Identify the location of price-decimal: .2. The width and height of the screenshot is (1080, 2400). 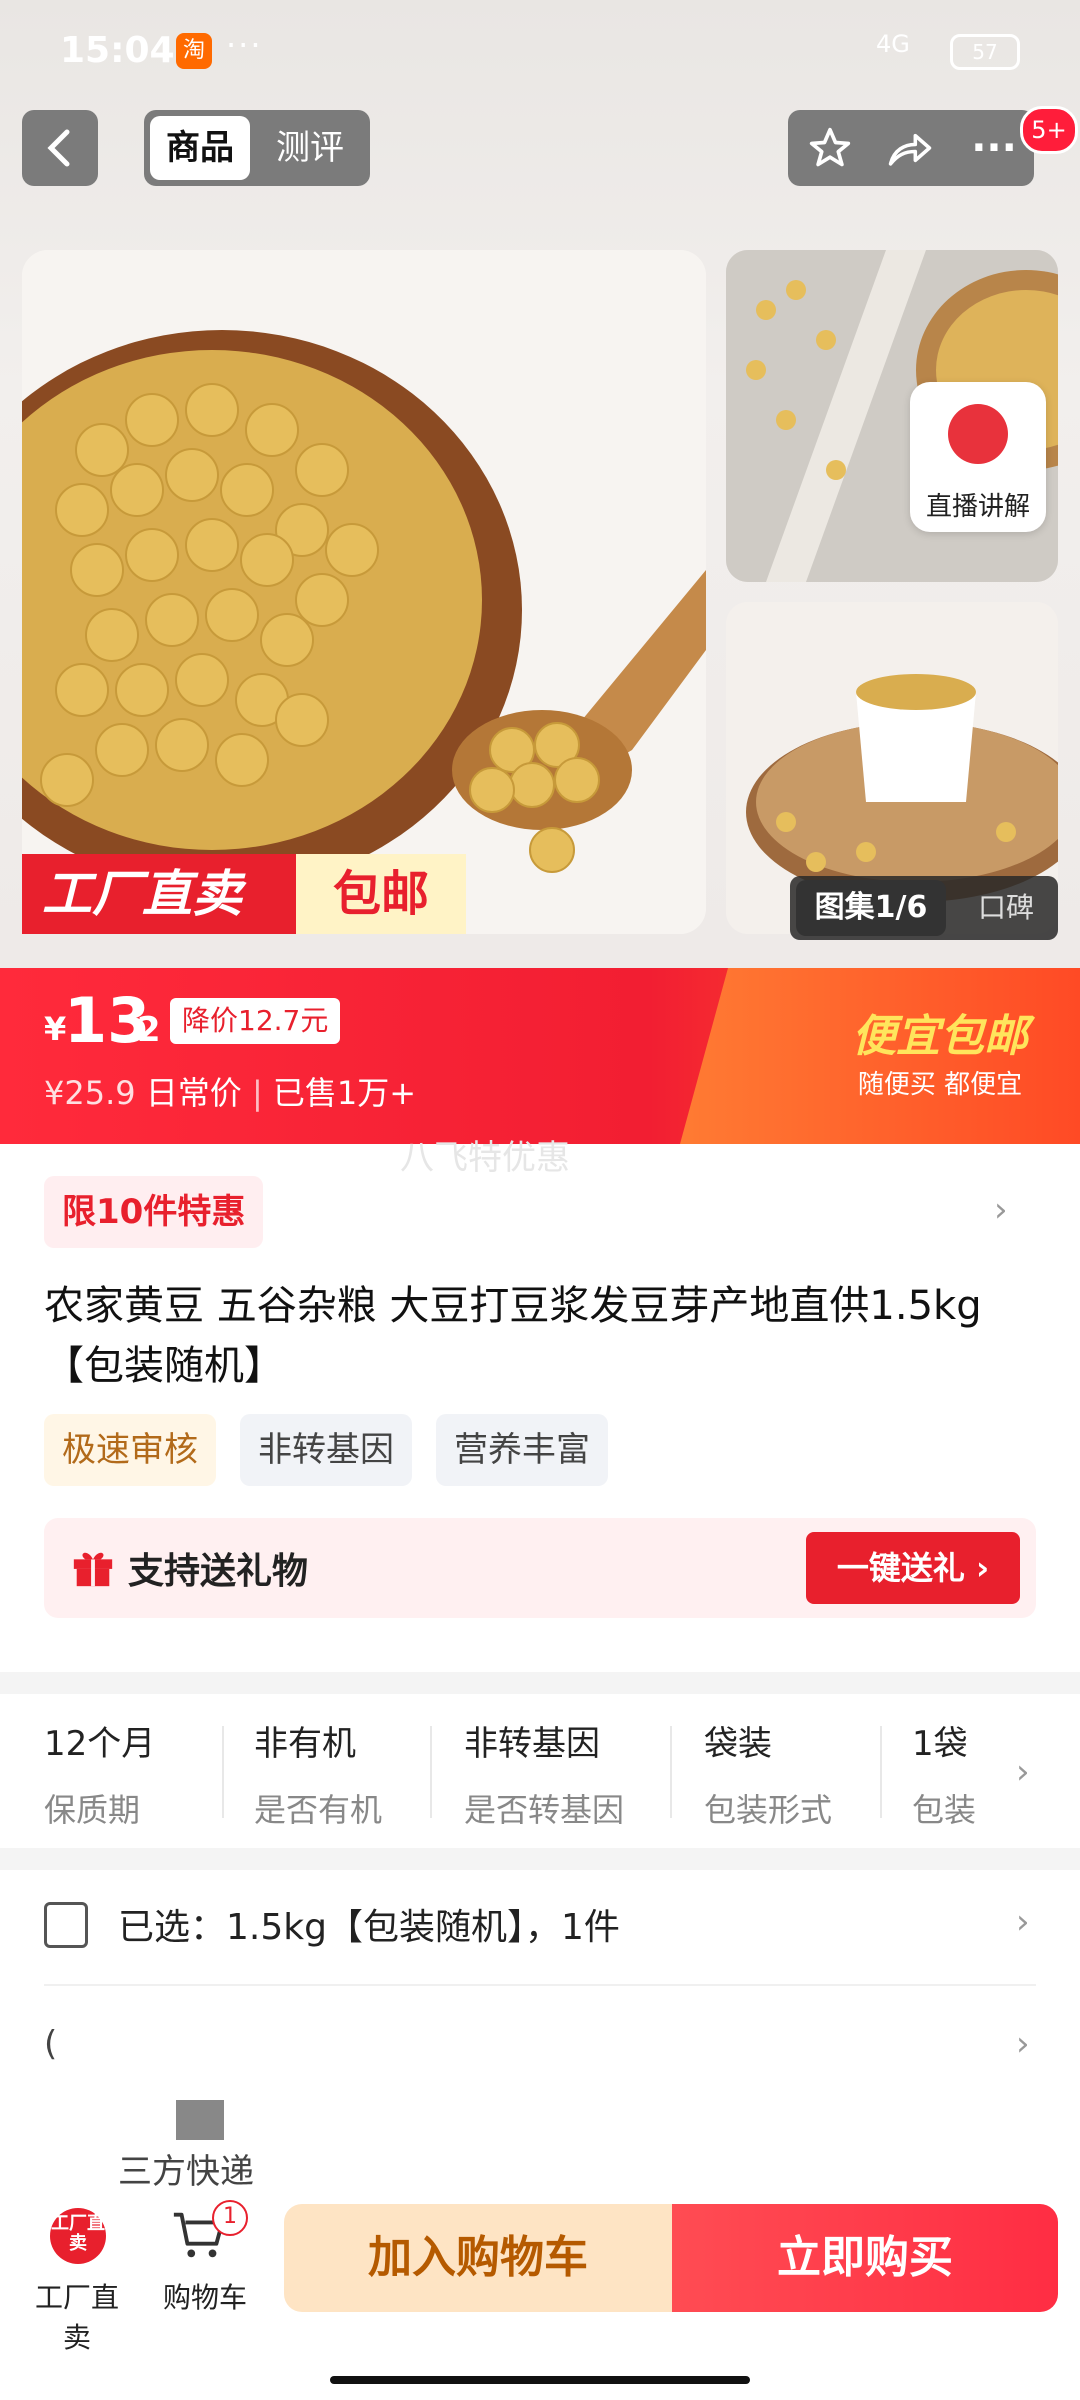
(142, 1030).